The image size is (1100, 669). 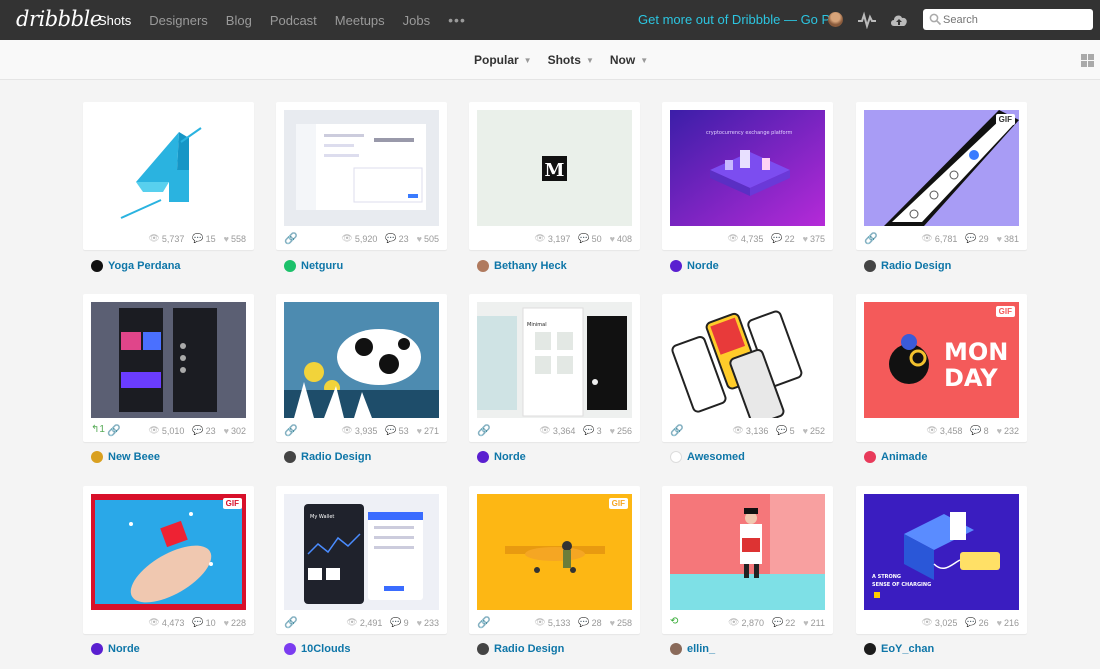 I want to click on shot-card: My Wallet 🔗 👁 2,491 💬 9 ♥ 233, so click(x=361, y=560).